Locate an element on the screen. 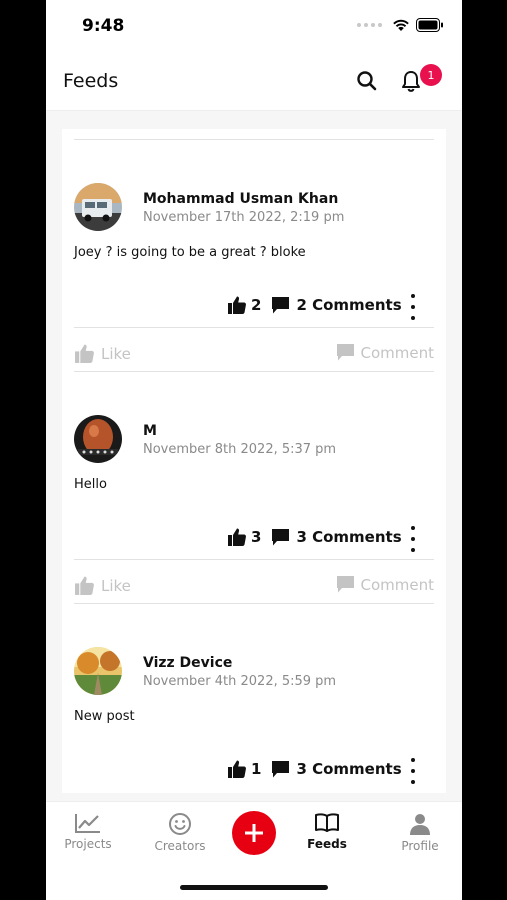 Image resolution: width=507 pixels, height=900 pixels. battery-icon is located at coordinates (429, 25).